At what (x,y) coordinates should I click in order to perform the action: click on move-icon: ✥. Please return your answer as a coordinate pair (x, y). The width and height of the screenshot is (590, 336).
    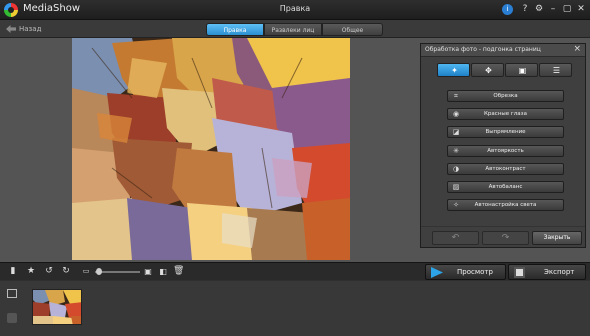
    Looking at the image, I should click on (487, 70).